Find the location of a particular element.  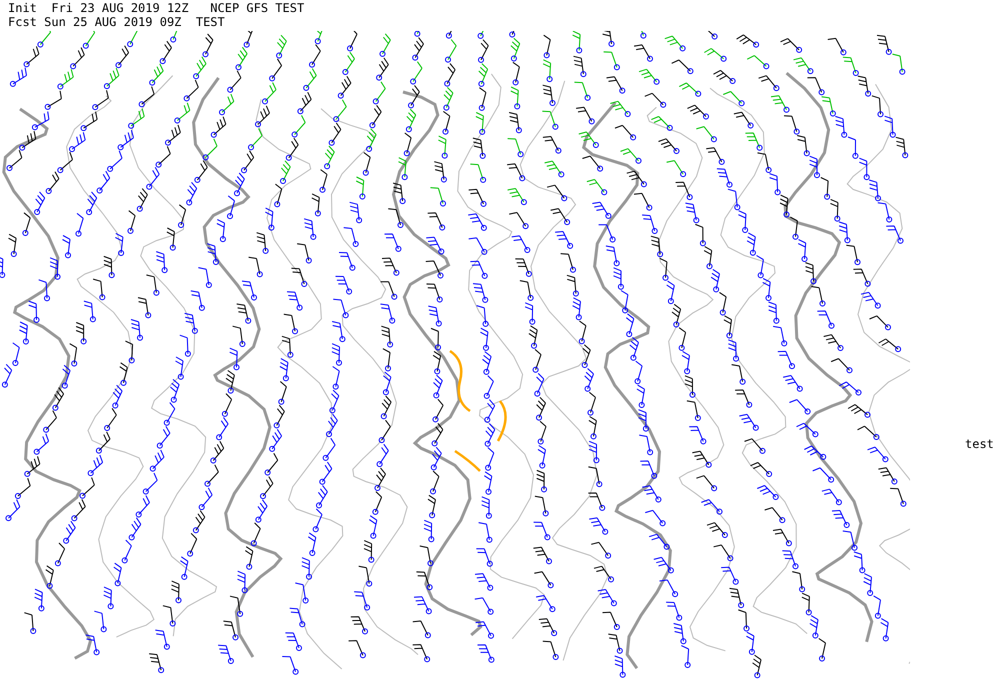

plot-label: test is located at coordinates (979, 444).